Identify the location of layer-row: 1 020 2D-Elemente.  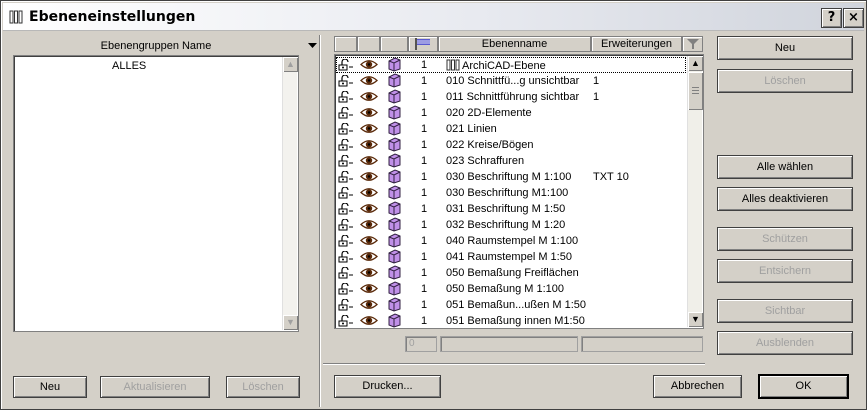
(511, 113).